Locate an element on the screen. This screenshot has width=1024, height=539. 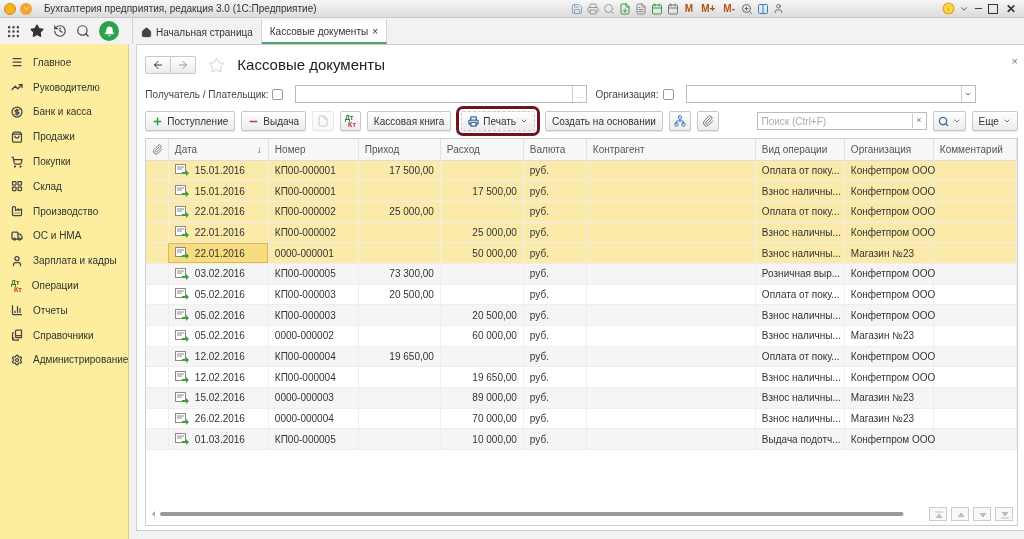
toolbar-button: Создать на основании is located at coordinates (604, 121).